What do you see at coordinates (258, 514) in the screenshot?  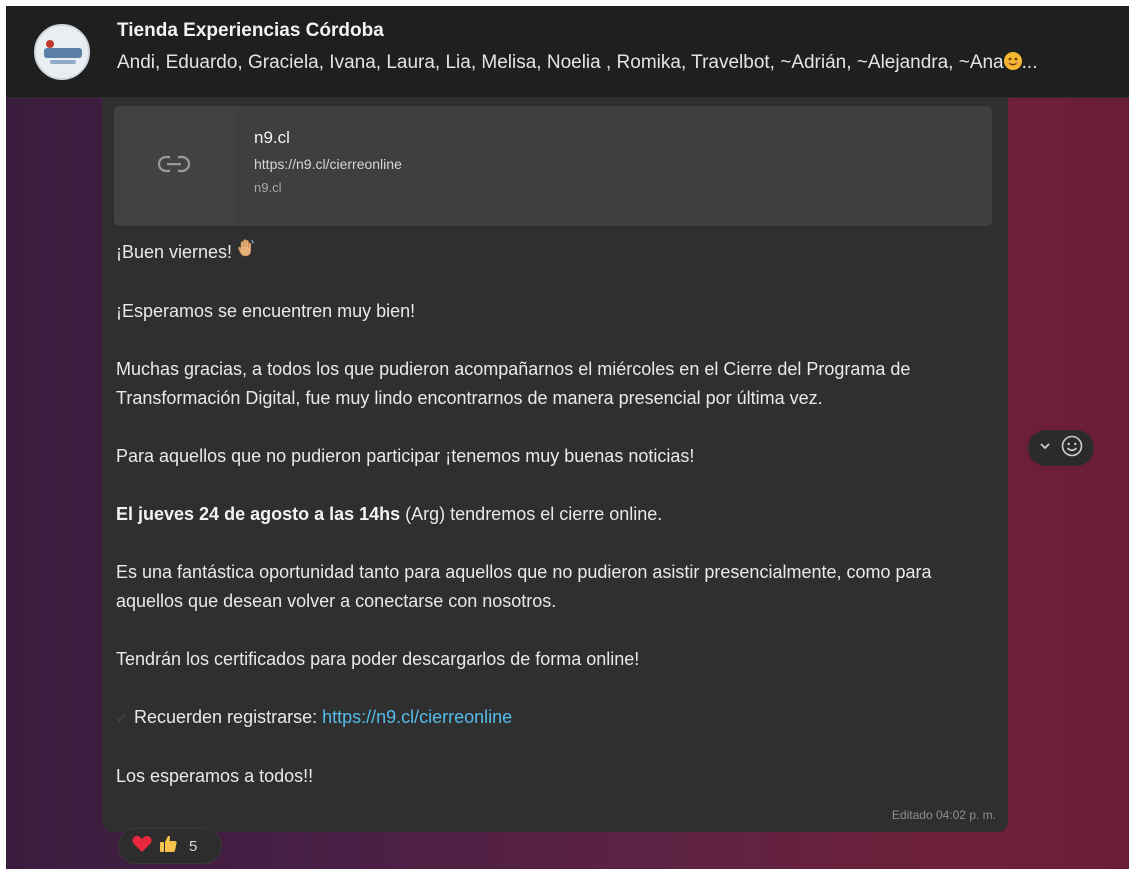 I see `event-date: El jueves 24 de agosto a las 14hs` at bounding box center [258, 514].